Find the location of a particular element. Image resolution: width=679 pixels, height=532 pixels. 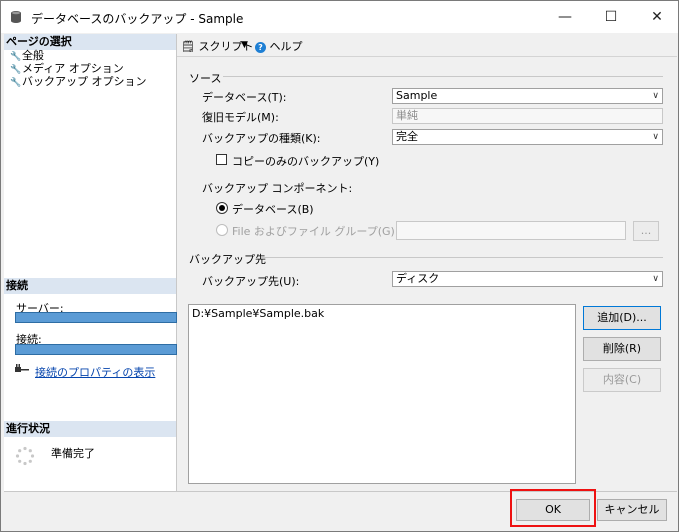

help-label: ヘルプ is located at coordinates (286, 46).